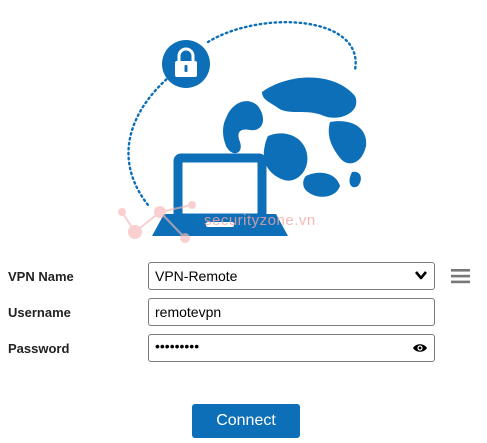  Describe the element at coordinates (291, 348) in the screenshot. I see `password-input: •••••••••` at that location.